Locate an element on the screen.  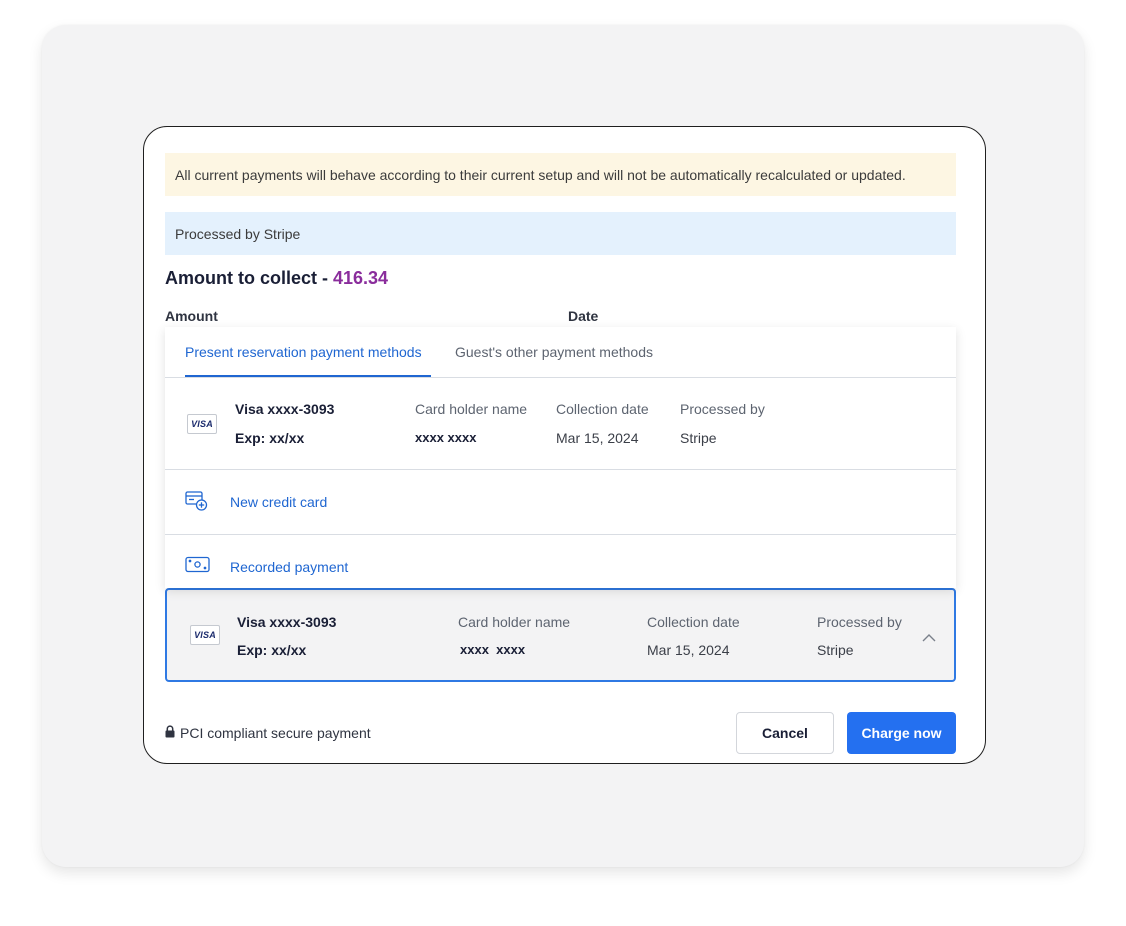
date-field-label: Date is located at coordinates (583, 316).